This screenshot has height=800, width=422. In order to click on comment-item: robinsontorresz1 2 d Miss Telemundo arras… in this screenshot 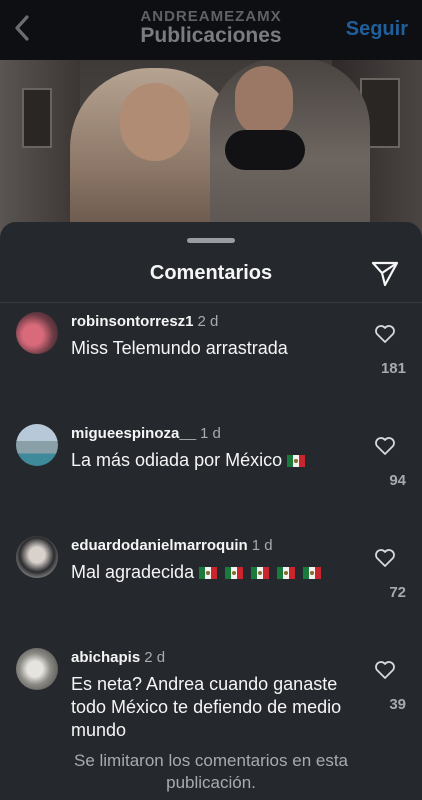, I will do `click(211, 367)`.